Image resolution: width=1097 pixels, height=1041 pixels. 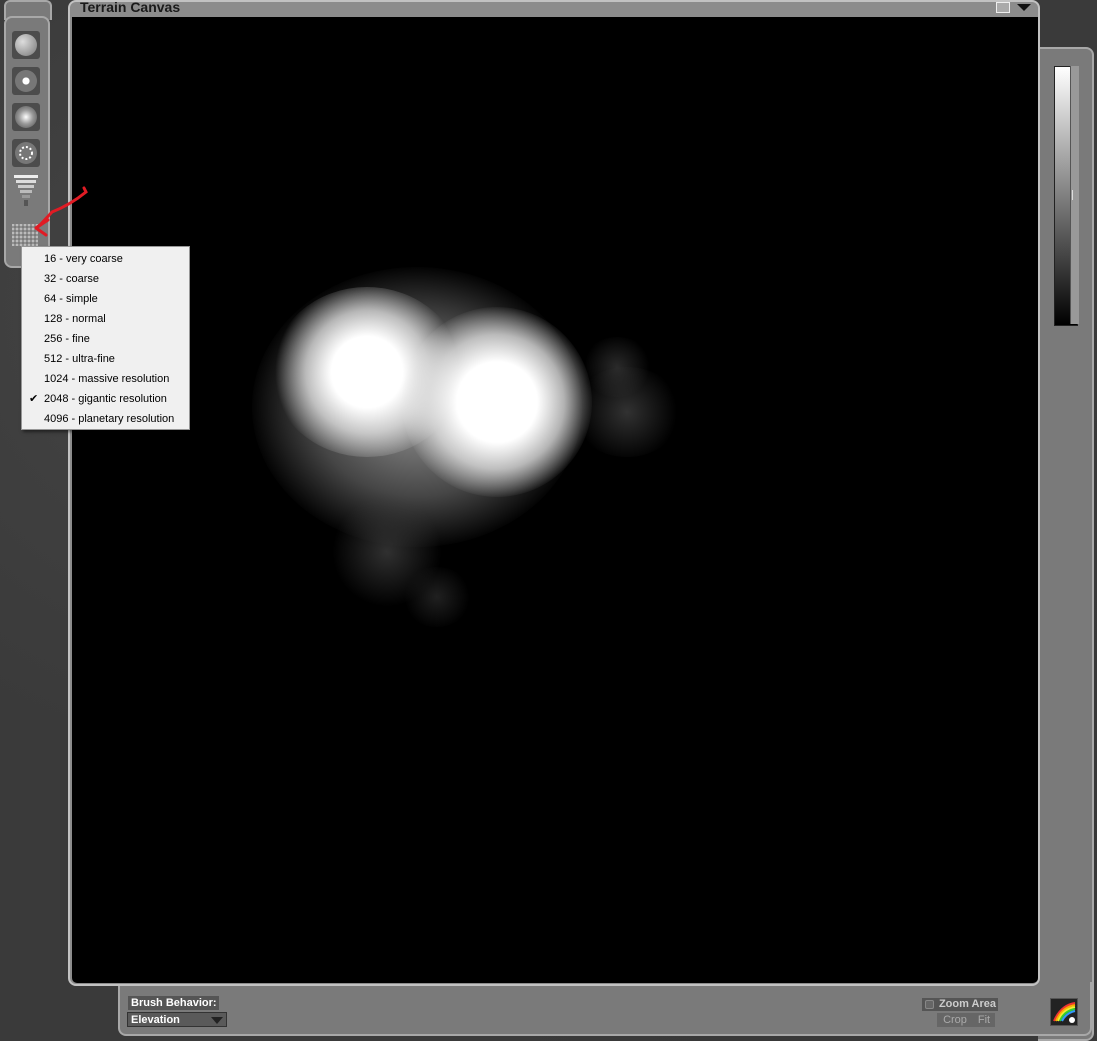 What do you see at coordinates (497, 402) in the screenshot?
I see `terrain-peak-right` at bounding box center [497, 402].